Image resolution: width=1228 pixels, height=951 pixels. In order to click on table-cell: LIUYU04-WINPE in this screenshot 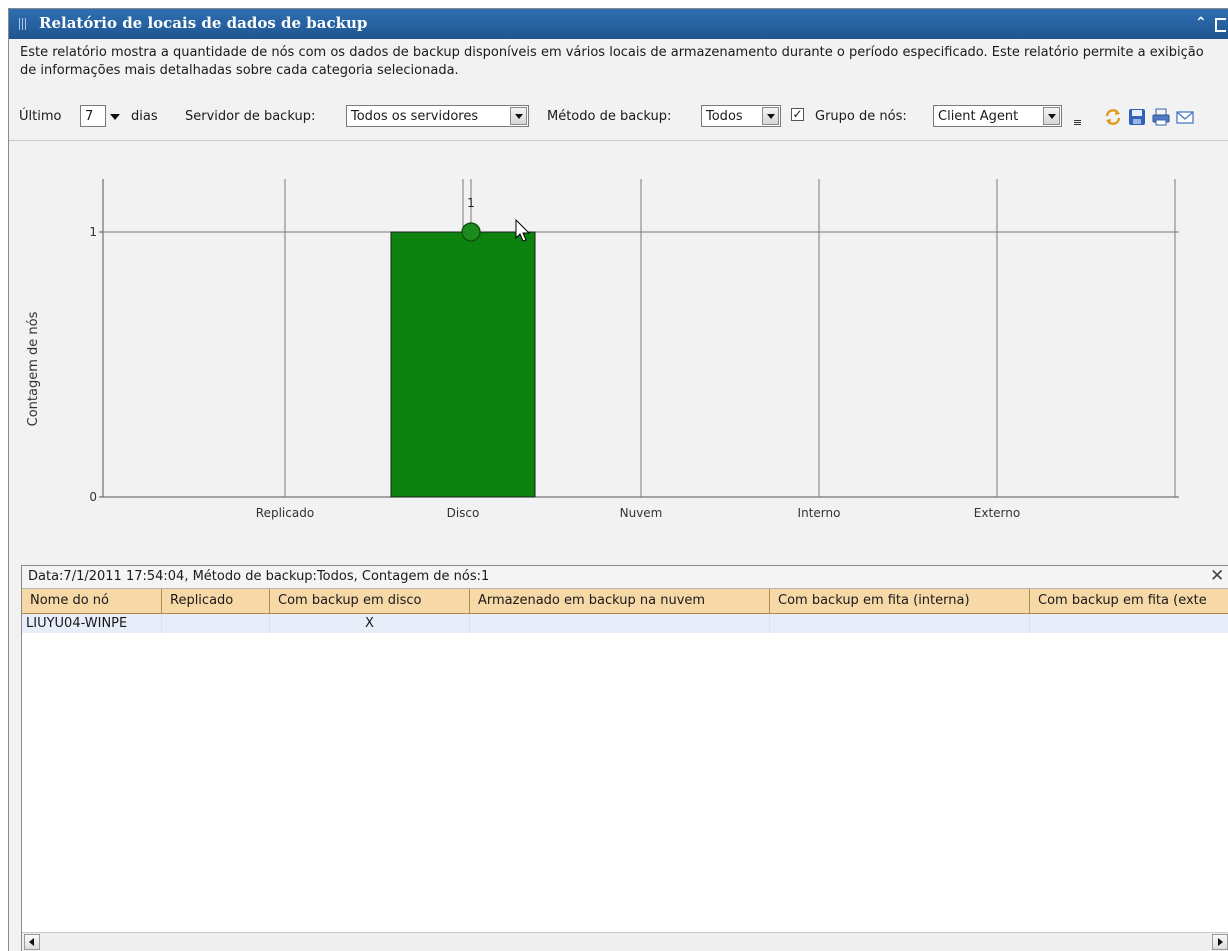, I will do `click(92, 623)`.